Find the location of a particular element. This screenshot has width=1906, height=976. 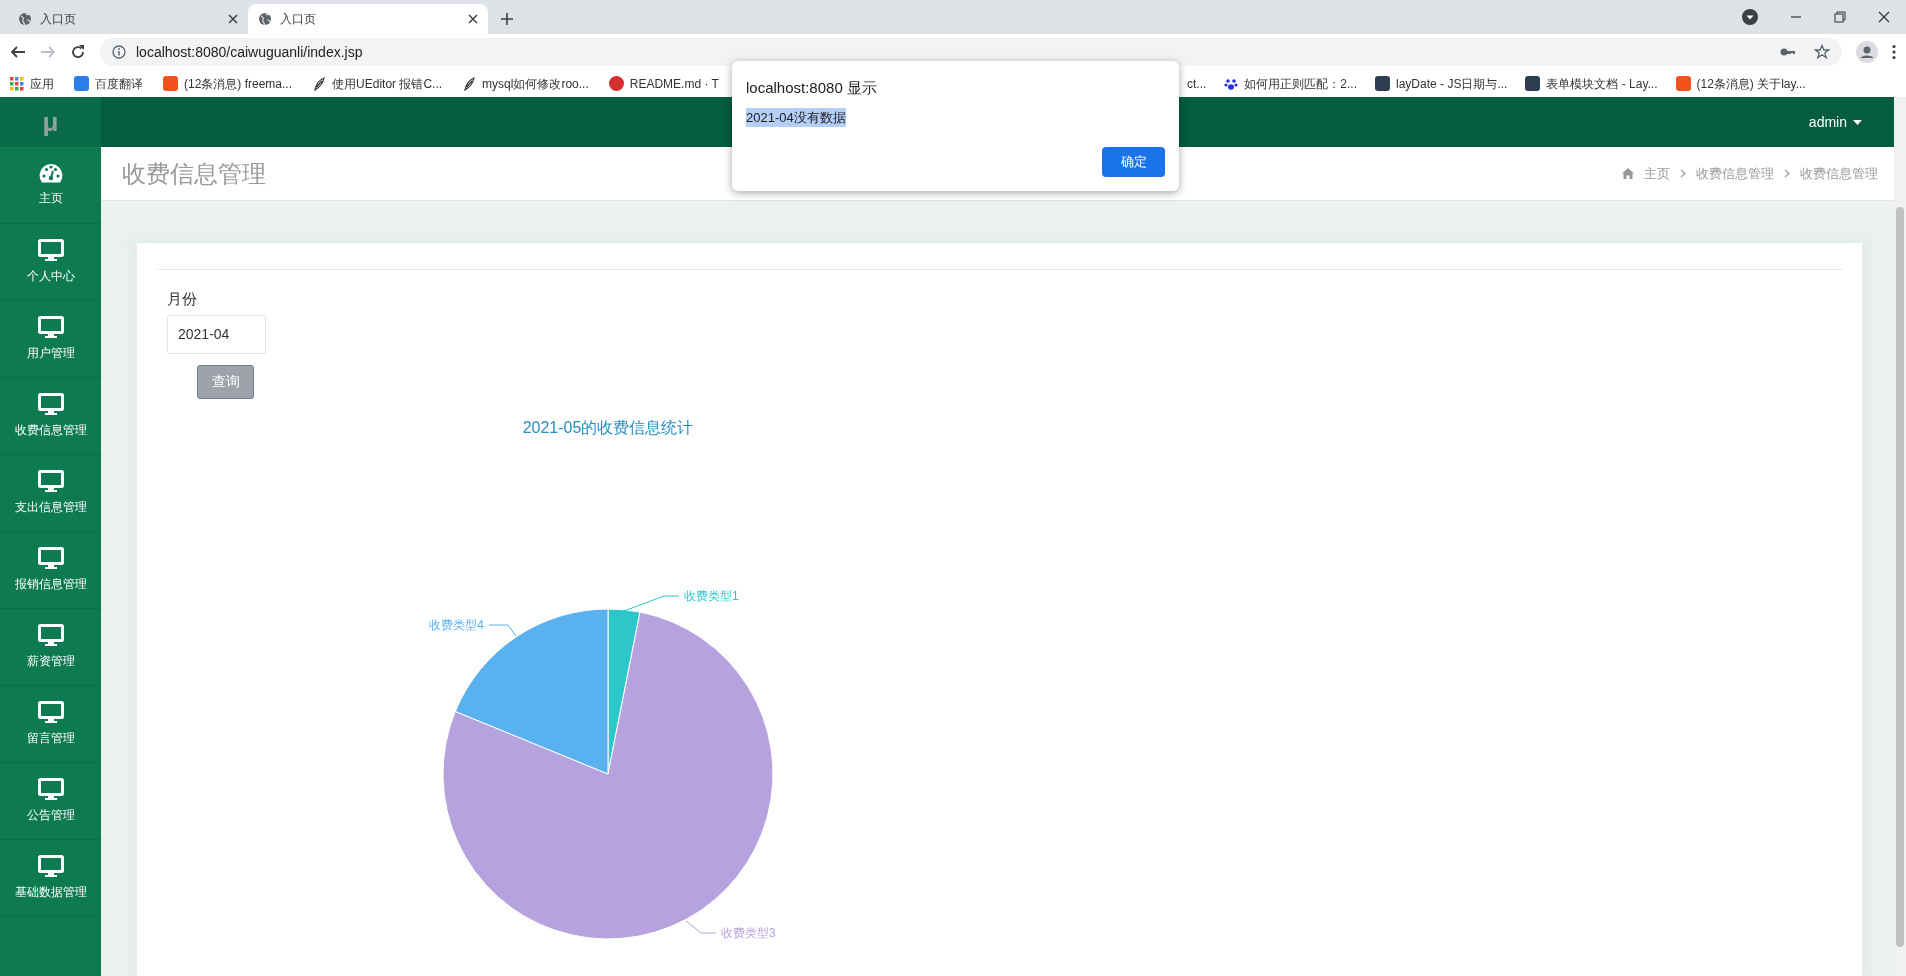

bookmark: README.md · T is located at coordinates (663, 83).